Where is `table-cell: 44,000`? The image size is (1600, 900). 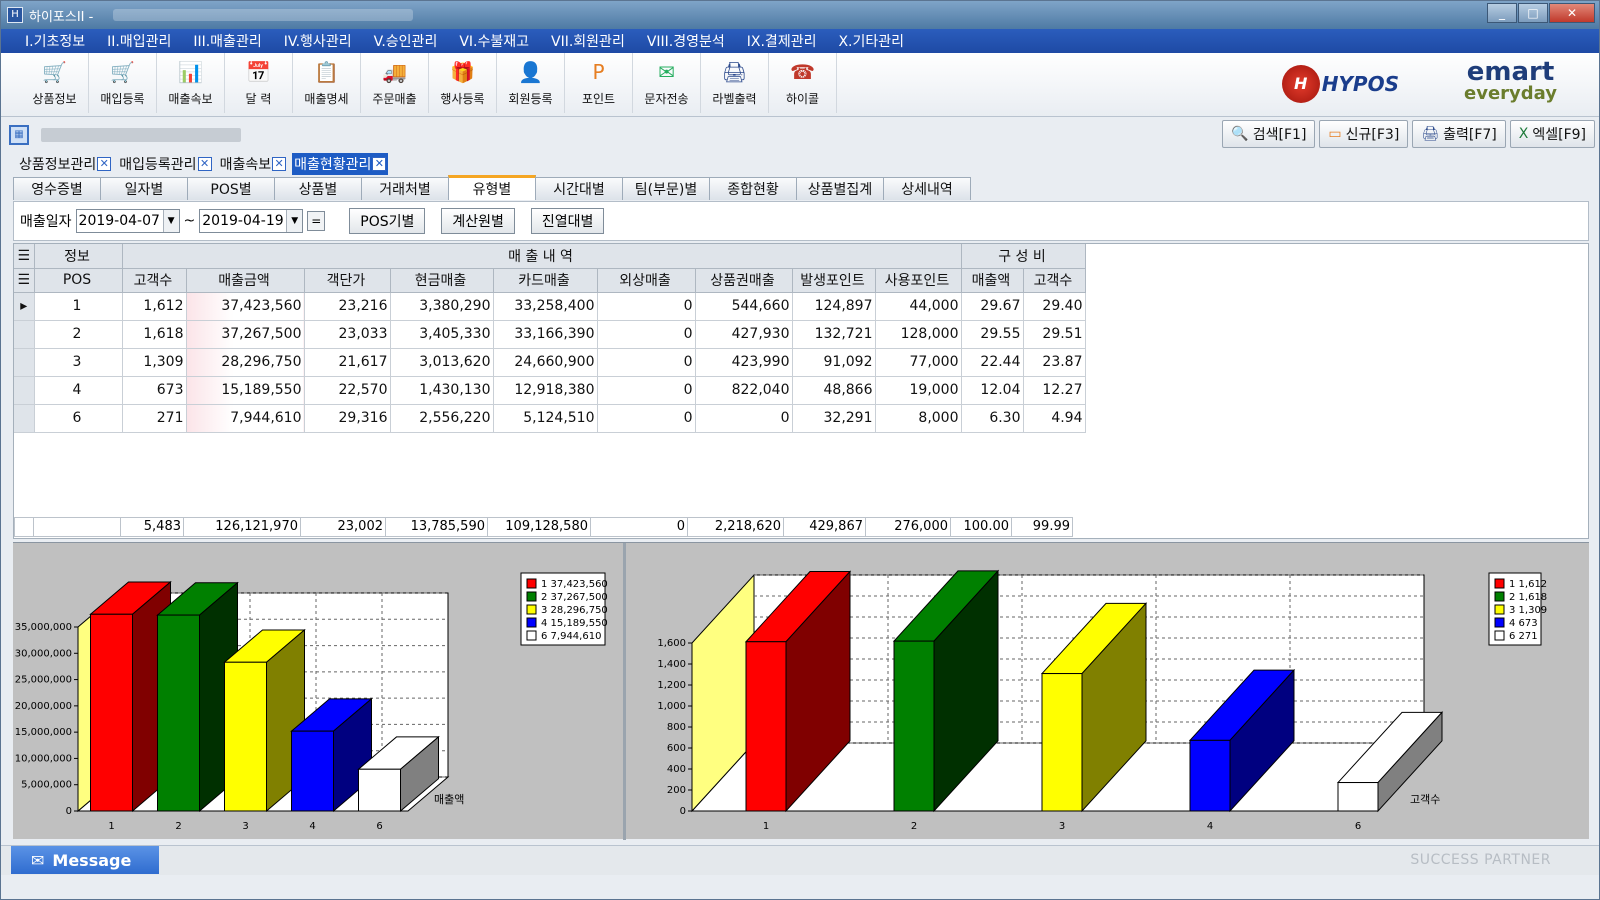
table-cell: 44,000 is located at coordinates (918, 306).